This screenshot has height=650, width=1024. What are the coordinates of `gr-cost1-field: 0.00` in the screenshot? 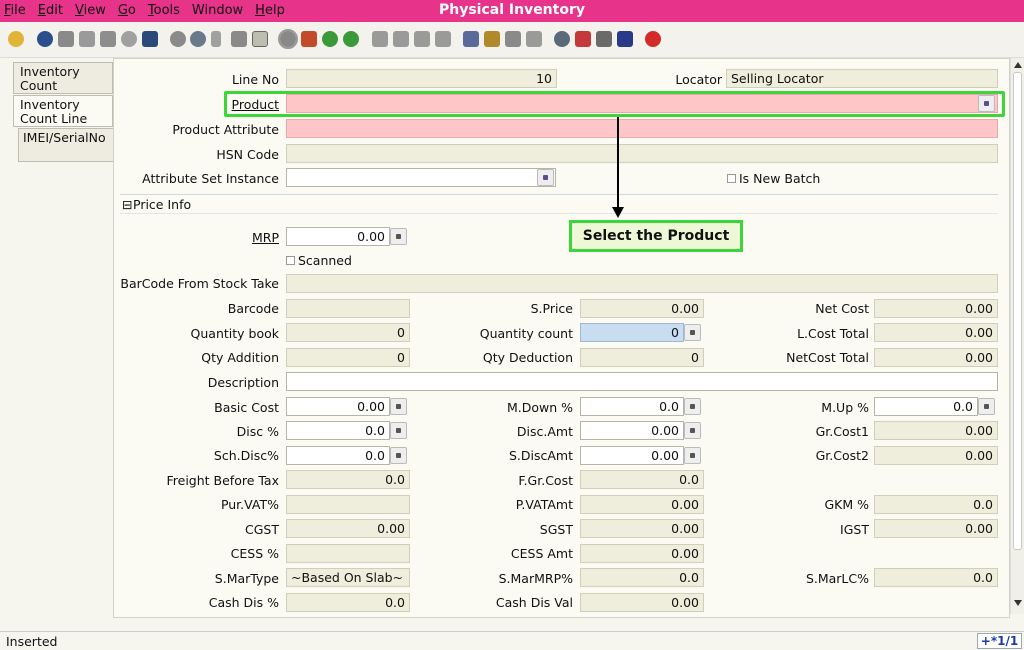 It's located at (936, 430).